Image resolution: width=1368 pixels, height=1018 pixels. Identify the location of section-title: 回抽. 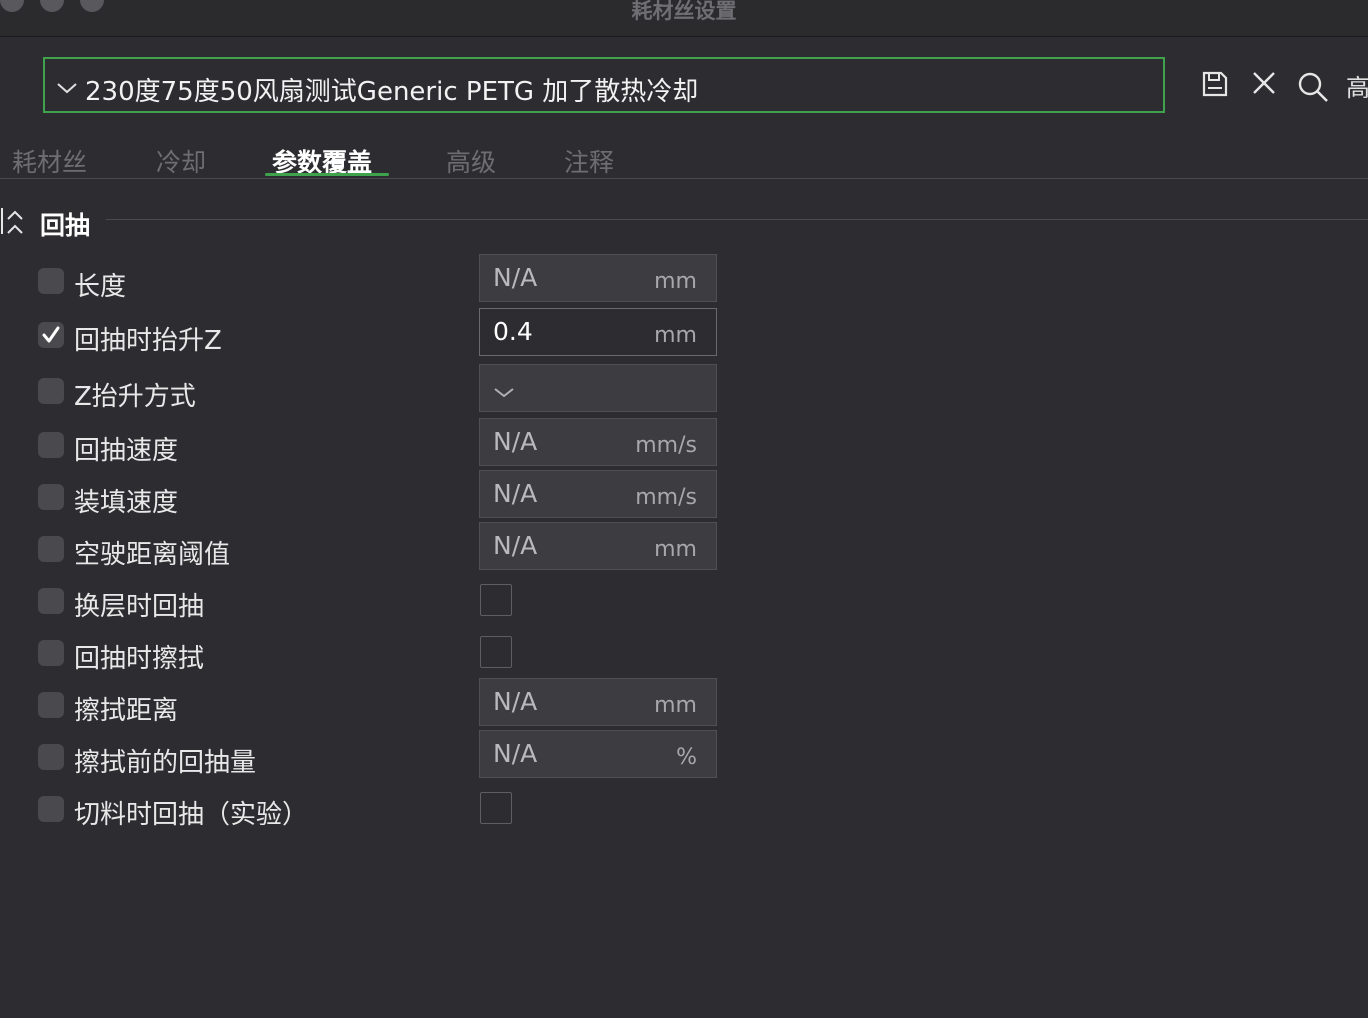
(65, 225).